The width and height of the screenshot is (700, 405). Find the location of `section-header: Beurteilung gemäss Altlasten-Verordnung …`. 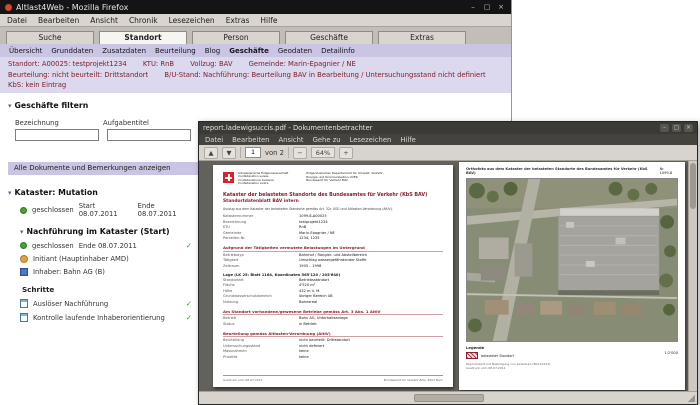

section-header: Beurteilung gemäss Altlasten-Verordnung … is located at coordinates (333, 334).